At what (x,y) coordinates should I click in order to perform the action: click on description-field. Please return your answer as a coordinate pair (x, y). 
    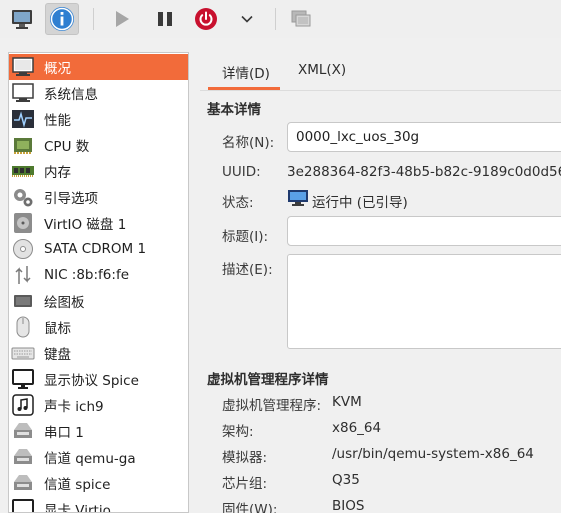
    Looking at the image, I should click on (424, 301).